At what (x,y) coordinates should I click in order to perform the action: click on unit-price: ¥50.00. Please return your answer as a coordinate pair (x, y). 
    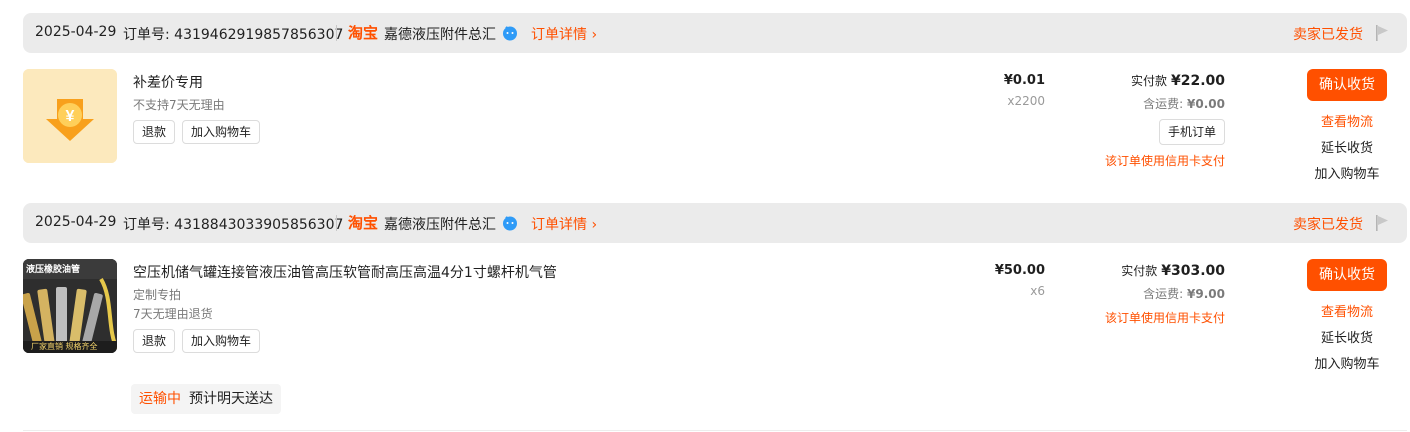
    Looking at the image, I should click on (1019, 270).